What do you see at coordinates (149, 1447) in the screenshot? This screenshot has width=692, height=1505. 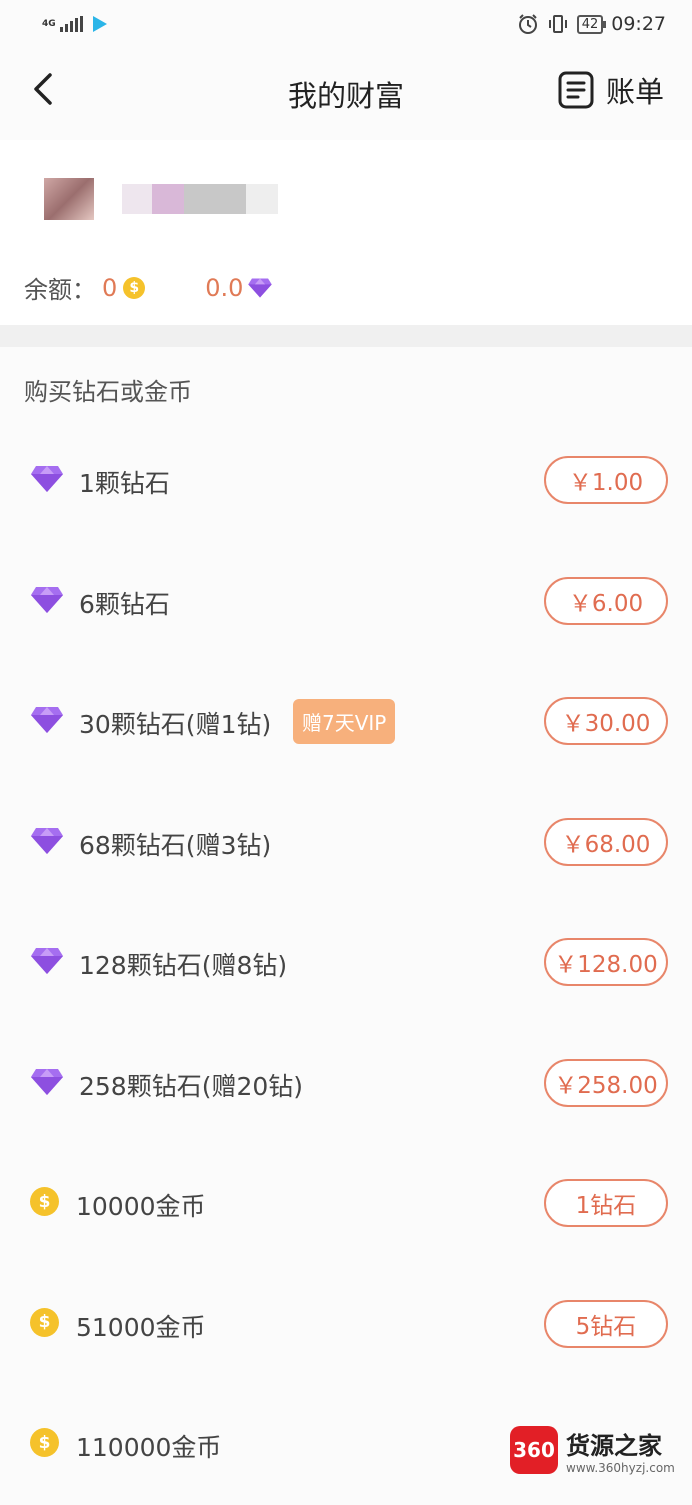 I see `item-label: 110000金币` at bounding box center [149, 1447].